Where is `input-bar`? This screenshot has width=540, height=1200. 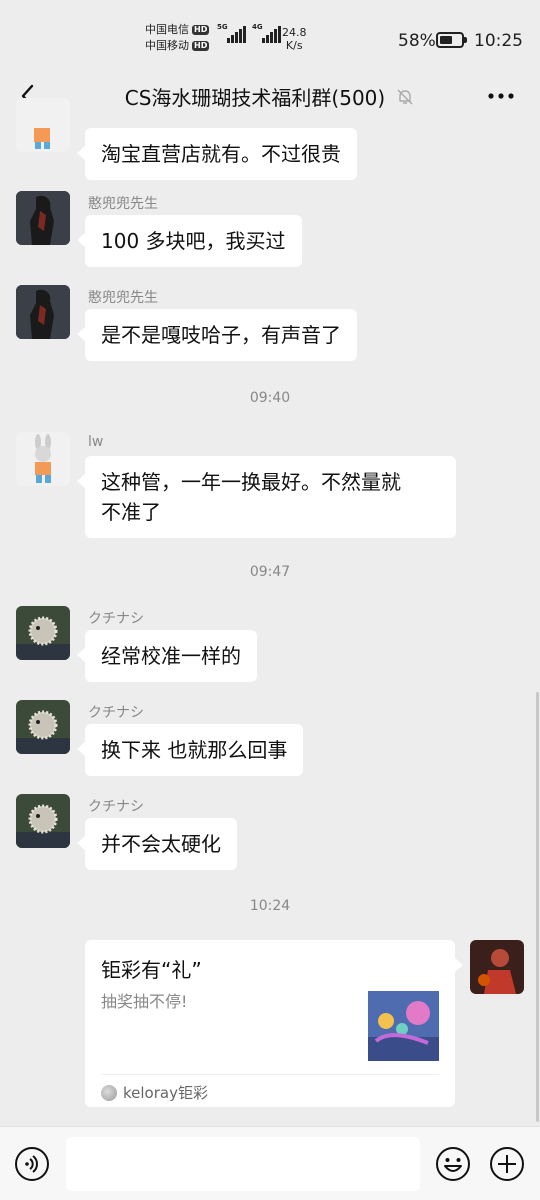
input-bar is located at coordinates (270, 1163).